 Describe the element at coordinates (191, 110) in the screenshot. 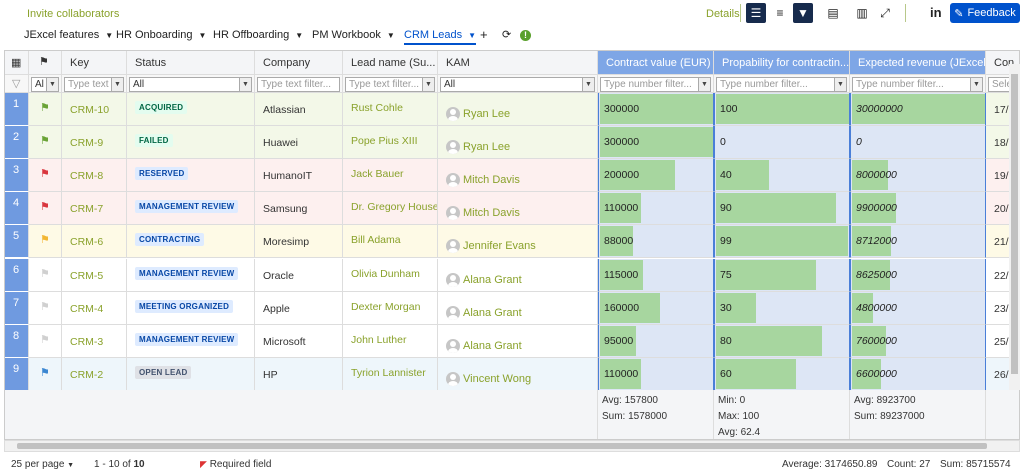

I see `status-cell: ACQUIRED` at that location.